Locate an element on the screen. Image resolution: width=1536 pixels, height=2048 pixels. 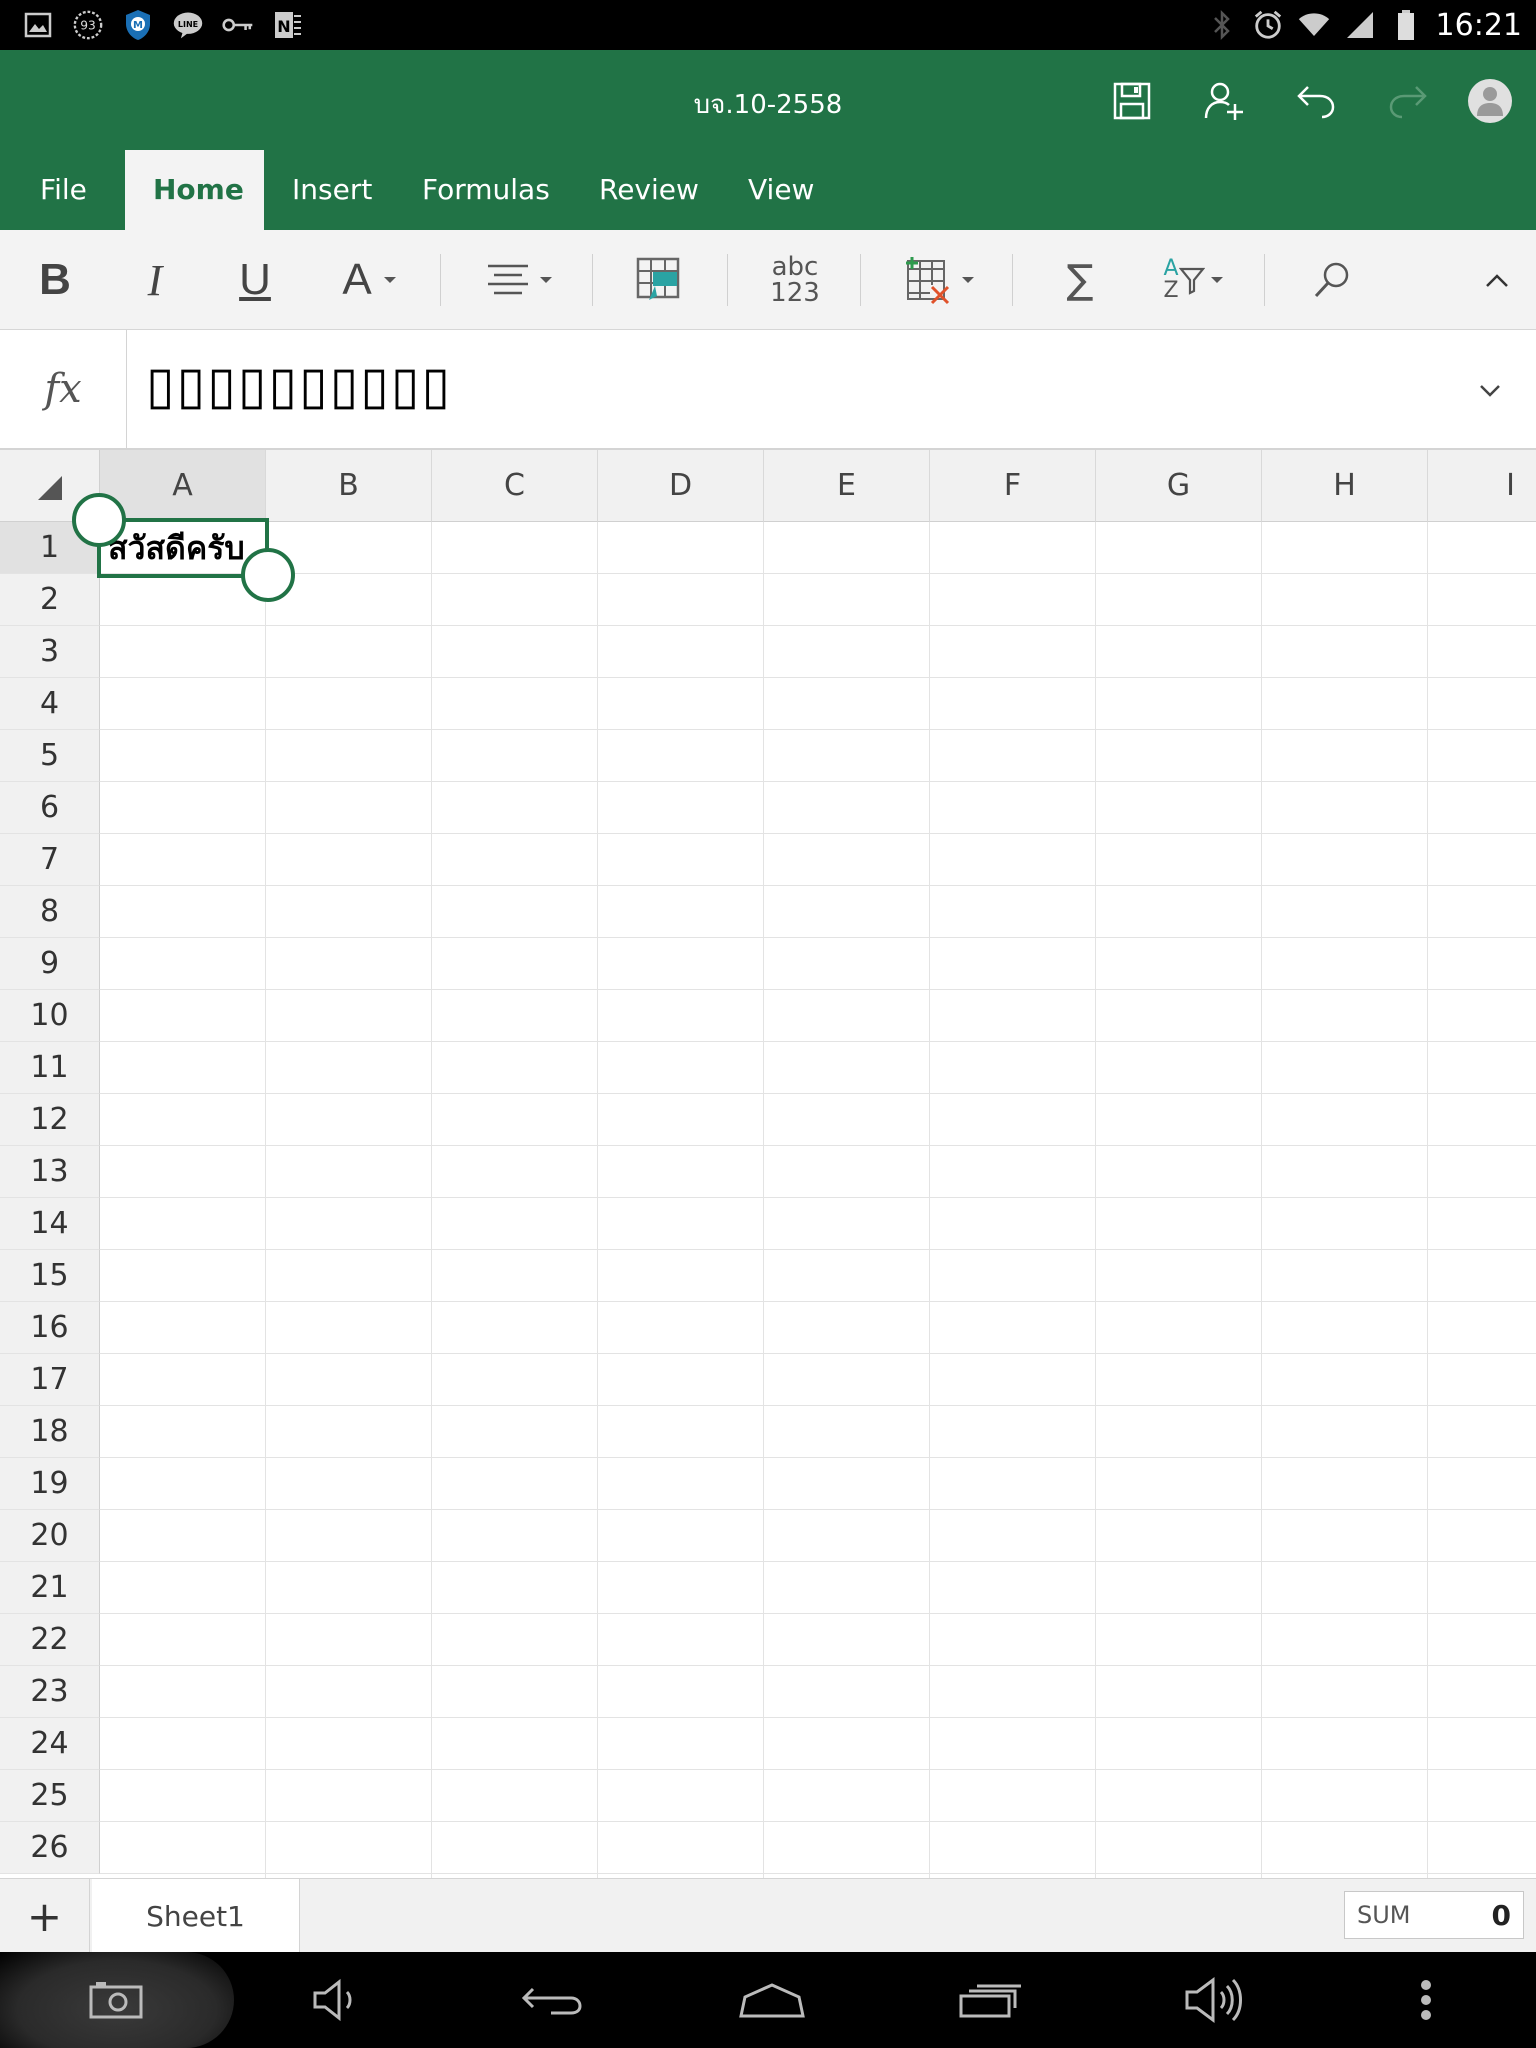
sum-value: 0 is located at coordinates (1501, 1915).